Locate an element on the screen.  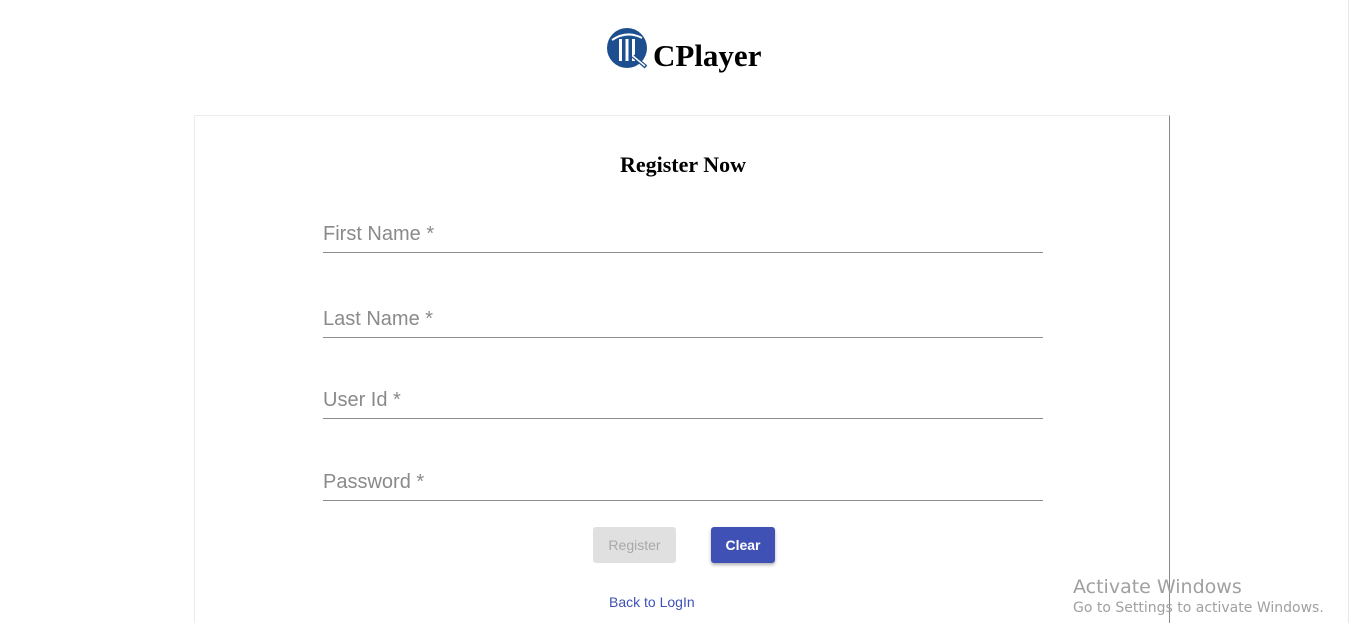
user-id-input is located at coordinates (683, 400).